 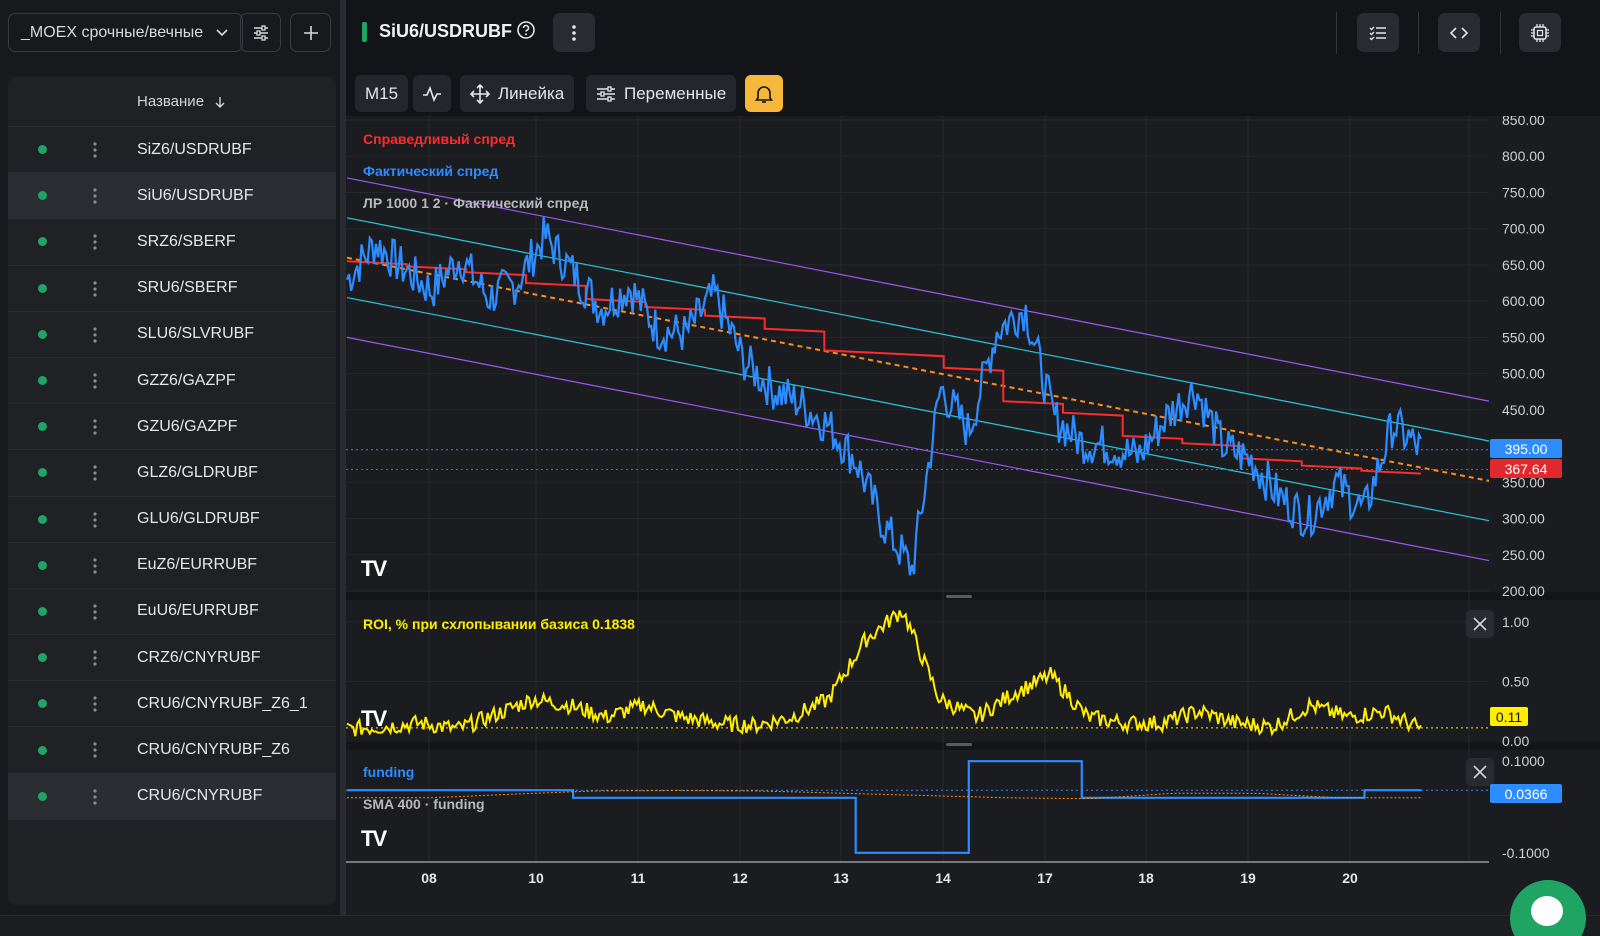 I want to click on add-symbol-button, so click(x=310, y=32).